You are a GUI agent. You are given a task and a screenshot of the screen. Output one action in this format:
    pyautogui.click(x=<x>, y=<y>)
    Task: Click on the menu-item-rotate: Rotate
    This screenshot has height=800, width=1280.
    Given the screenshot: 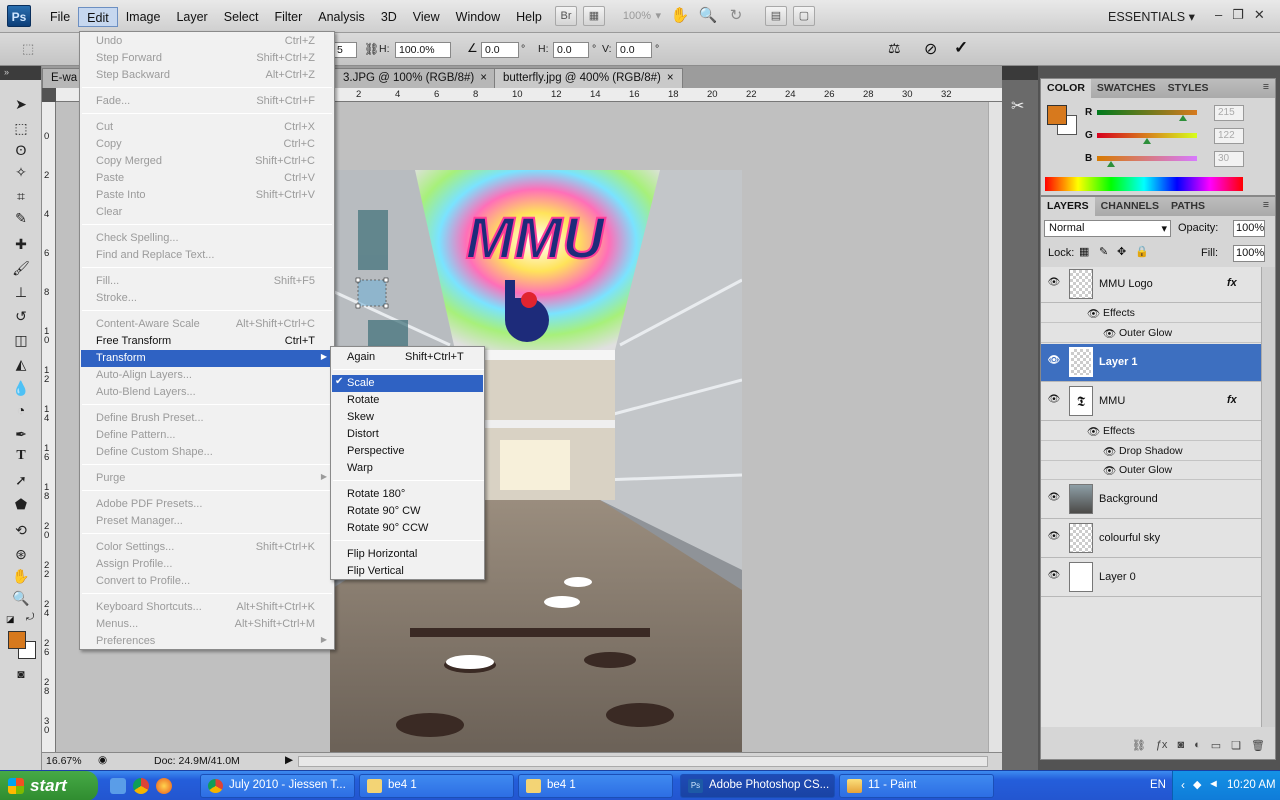 What is the action you would take?
    pyautogui.click(x=407, y=400)
    